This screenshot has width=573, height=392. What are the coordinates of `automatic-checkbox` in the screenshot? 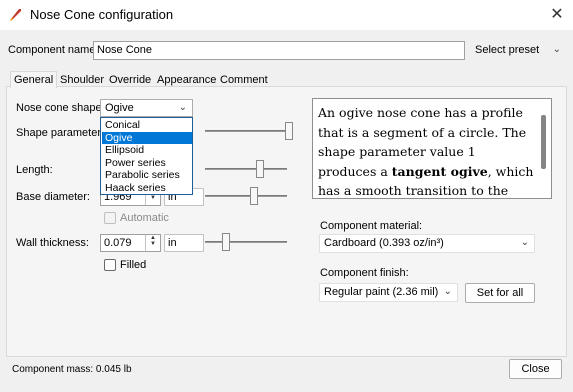 It's located at (110, 218).